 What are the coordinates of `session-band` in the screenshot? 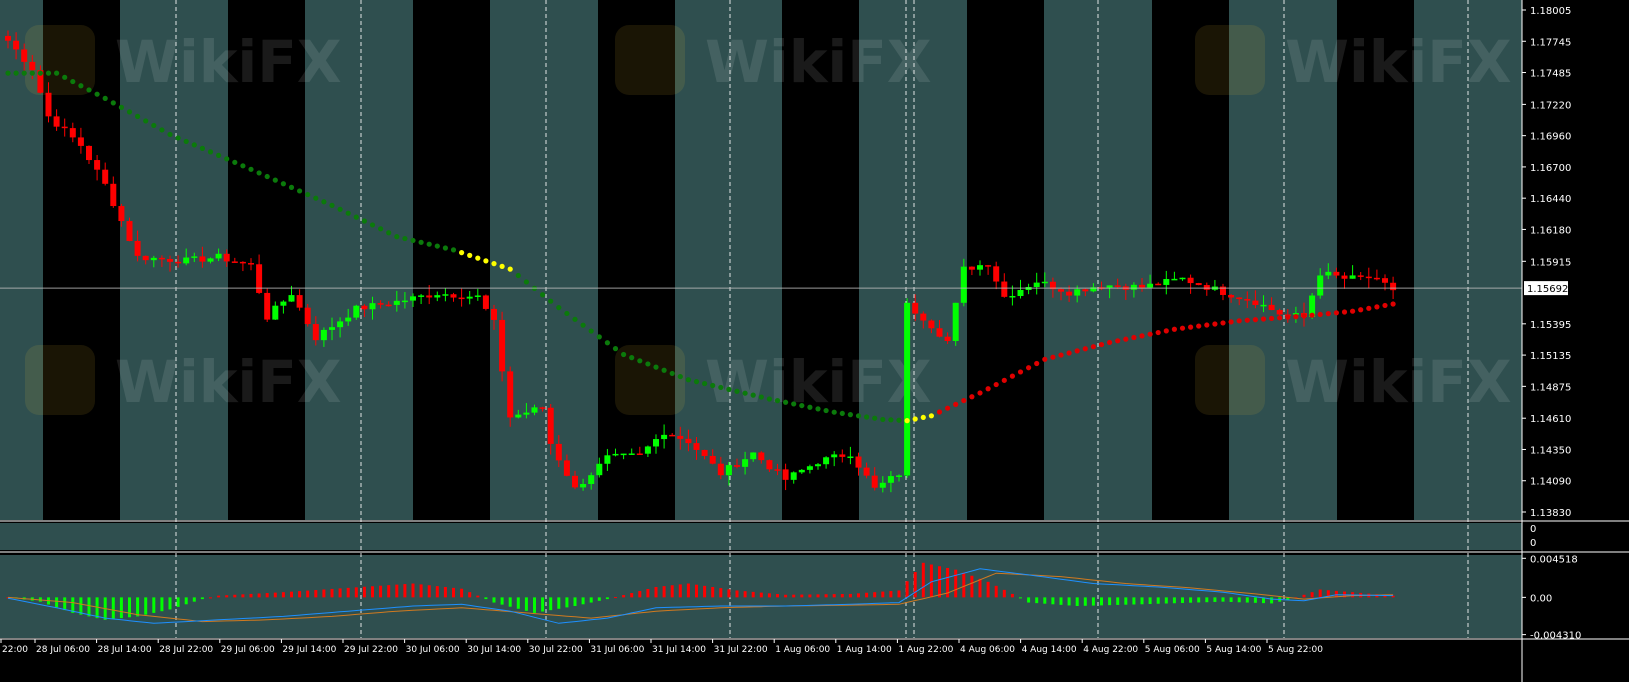 It's located at (1005, 260).